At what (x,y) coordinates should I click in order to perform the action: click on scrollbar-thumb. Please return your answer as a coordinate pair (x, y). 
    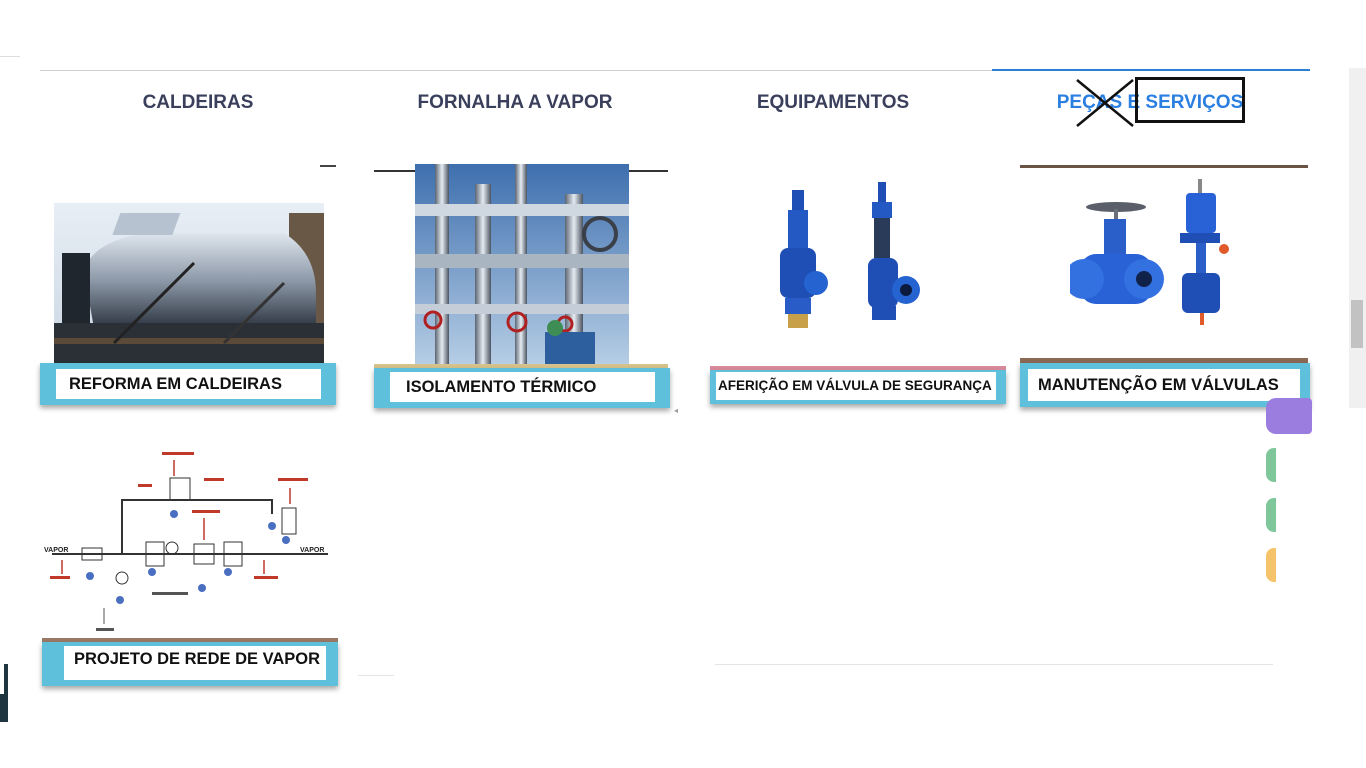
    Looking at the image, I should click on (1357, 324).